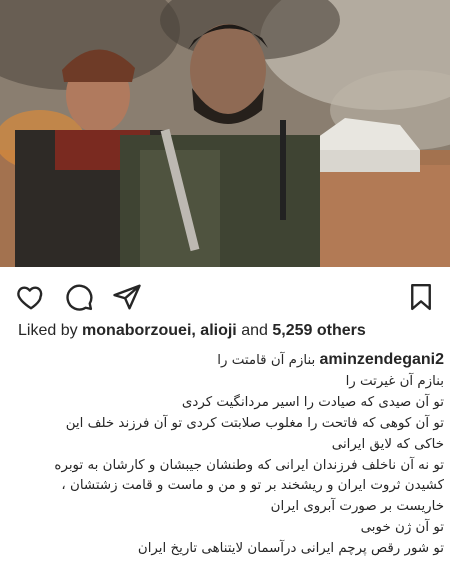 The width and height of the screenshot is (450, 584). I want to click on send-icon, so click(127, 297).